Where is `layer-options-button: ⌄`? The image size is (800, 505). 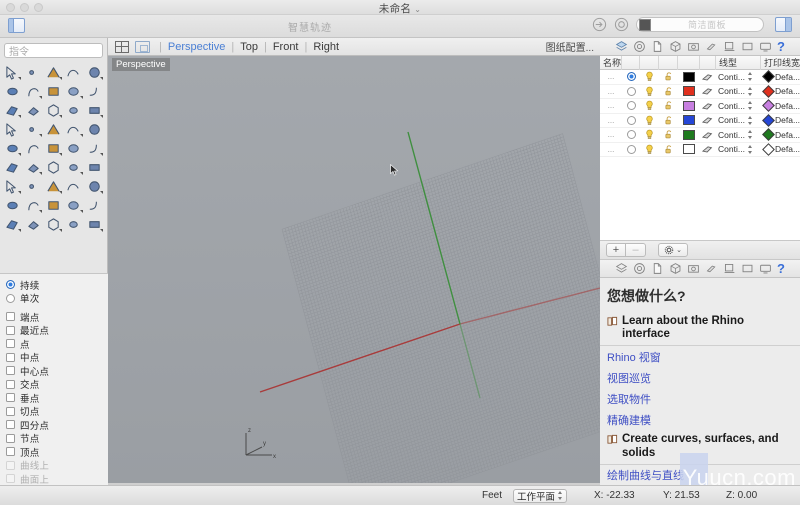
layer-options-button: ⌄ is located at coordinates (673, 250).